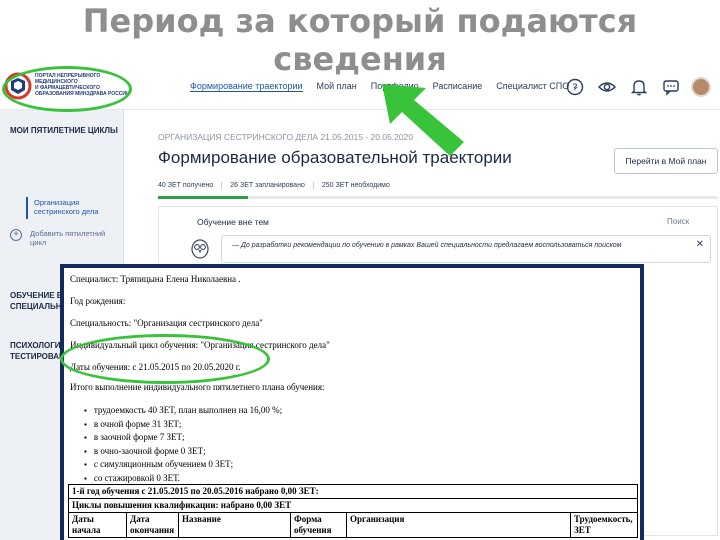 The width and height of the screenshot is (720, 540). What do you see at coordinates (272, 185) in the screenshot?
I see `zet-planned: 26 ЗЕТ запланировано` at bounding box center [272, 185].